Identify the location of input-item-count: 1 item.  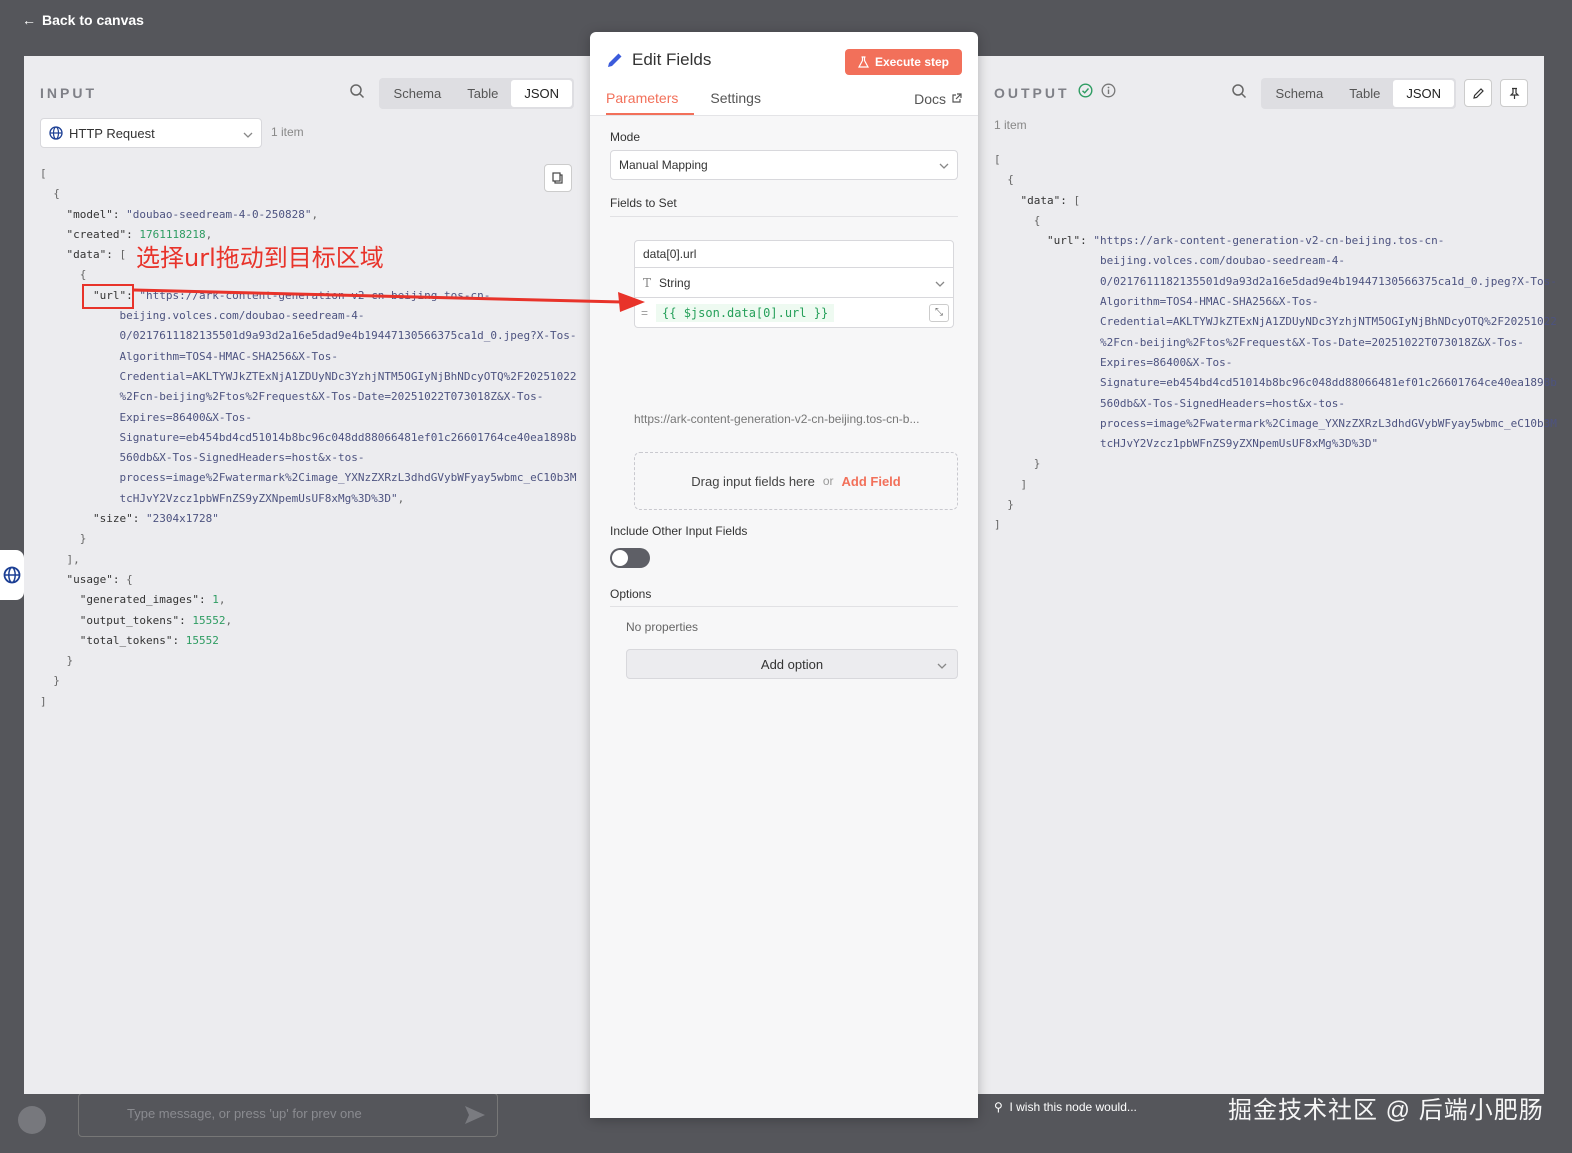
(287, 132).